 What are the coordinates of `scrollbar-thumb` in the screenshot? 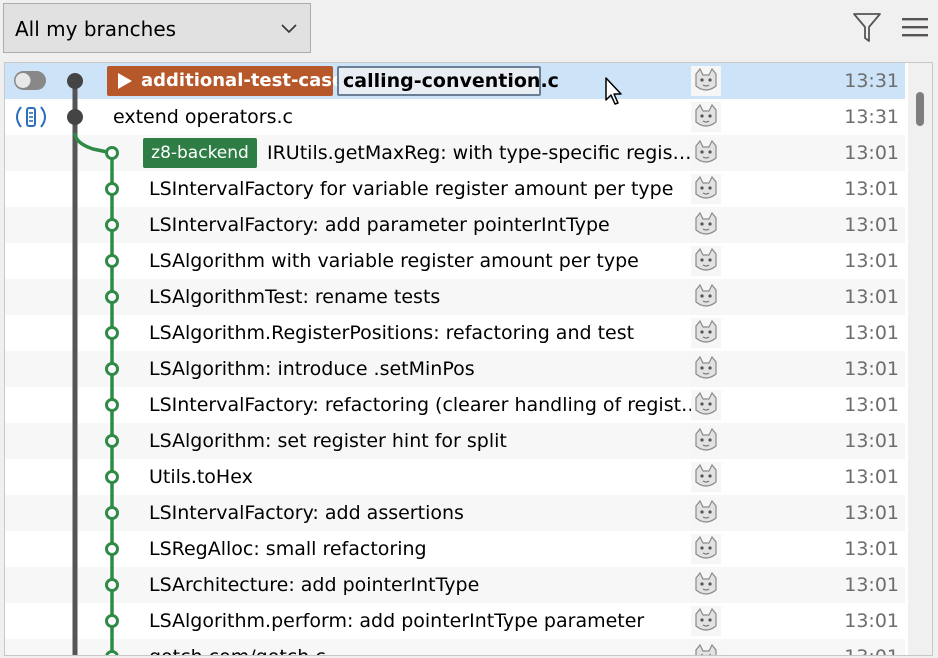 It's located at (920, 109).